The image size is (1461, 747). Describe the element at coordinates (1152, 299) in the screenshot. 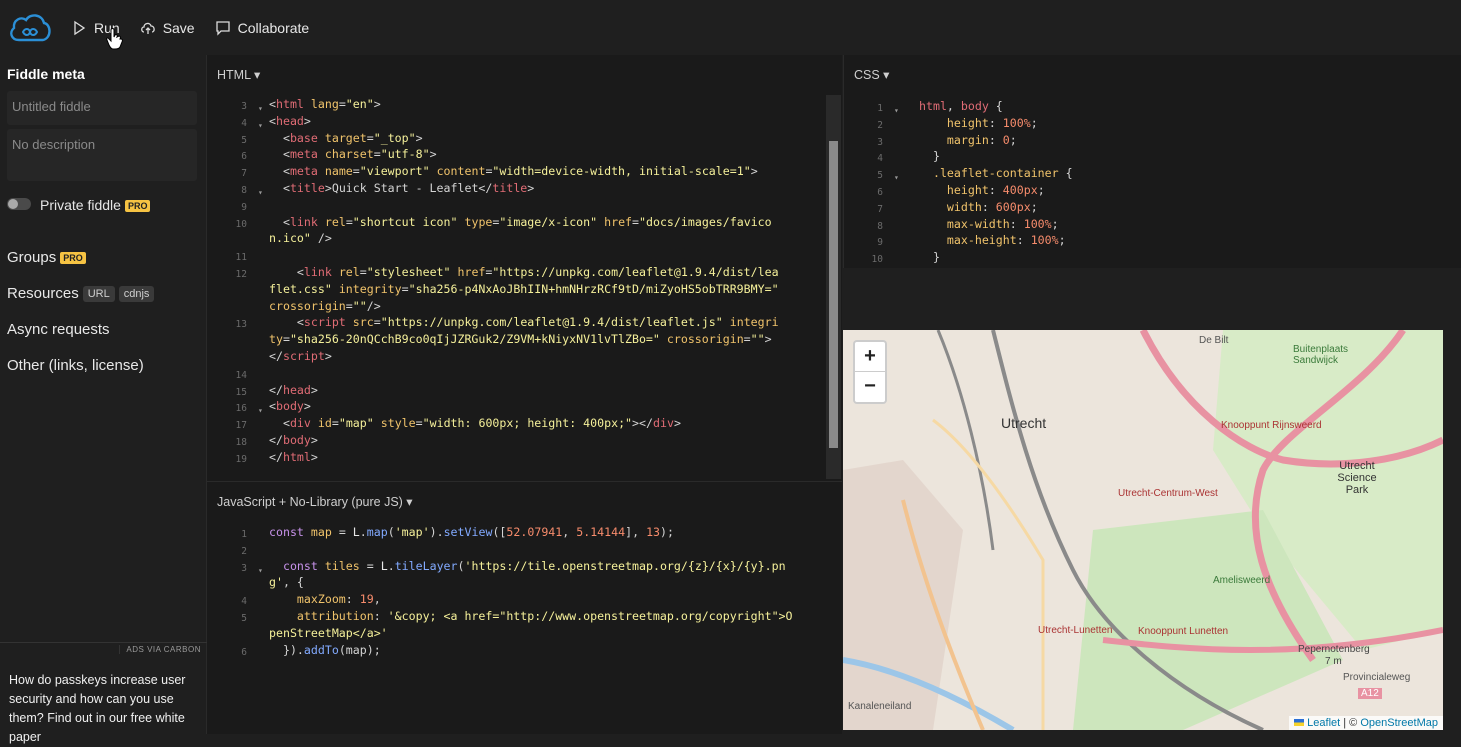

I see `result-divider` at that location.